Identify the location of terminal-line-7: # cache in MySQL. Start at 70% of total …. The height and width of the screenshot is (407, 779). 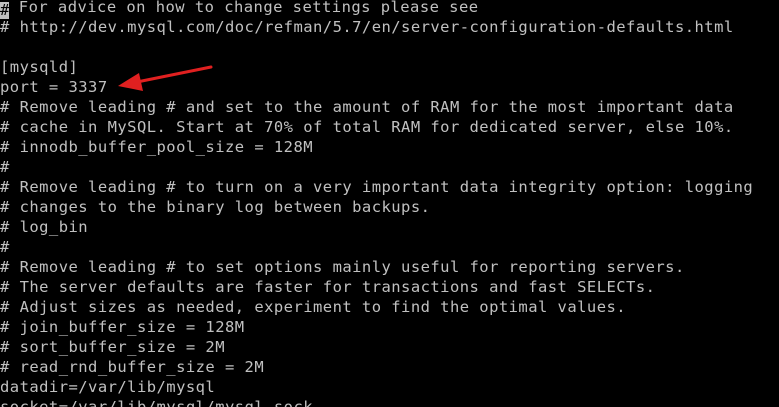
(367, 127).